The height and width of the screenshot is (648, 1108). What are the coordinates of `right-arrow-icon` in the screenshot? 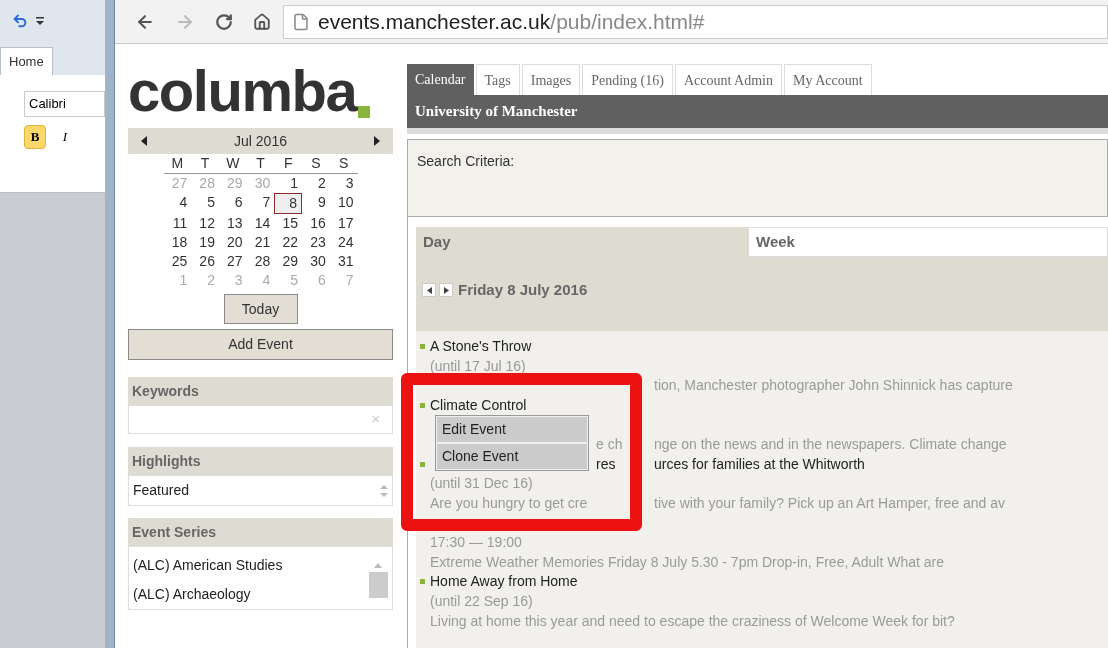 It's located at (446, 290).